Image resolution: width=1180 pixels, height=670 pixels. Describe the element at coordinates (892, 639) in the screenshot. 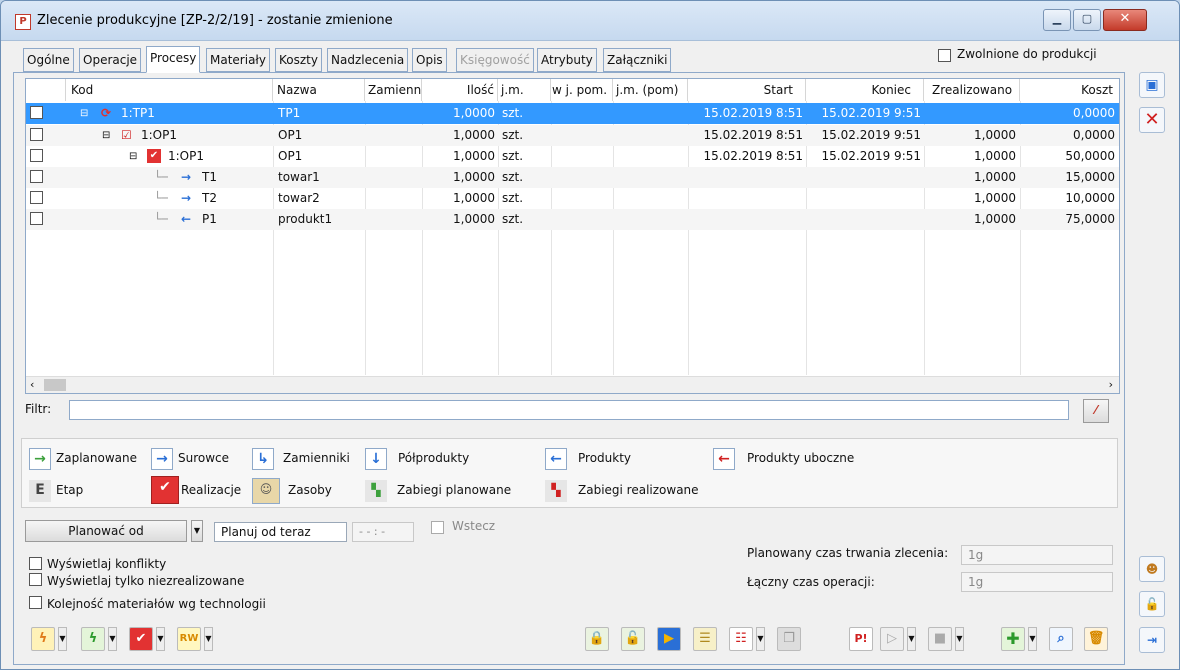

I see `play-icon: ▷` at that location.